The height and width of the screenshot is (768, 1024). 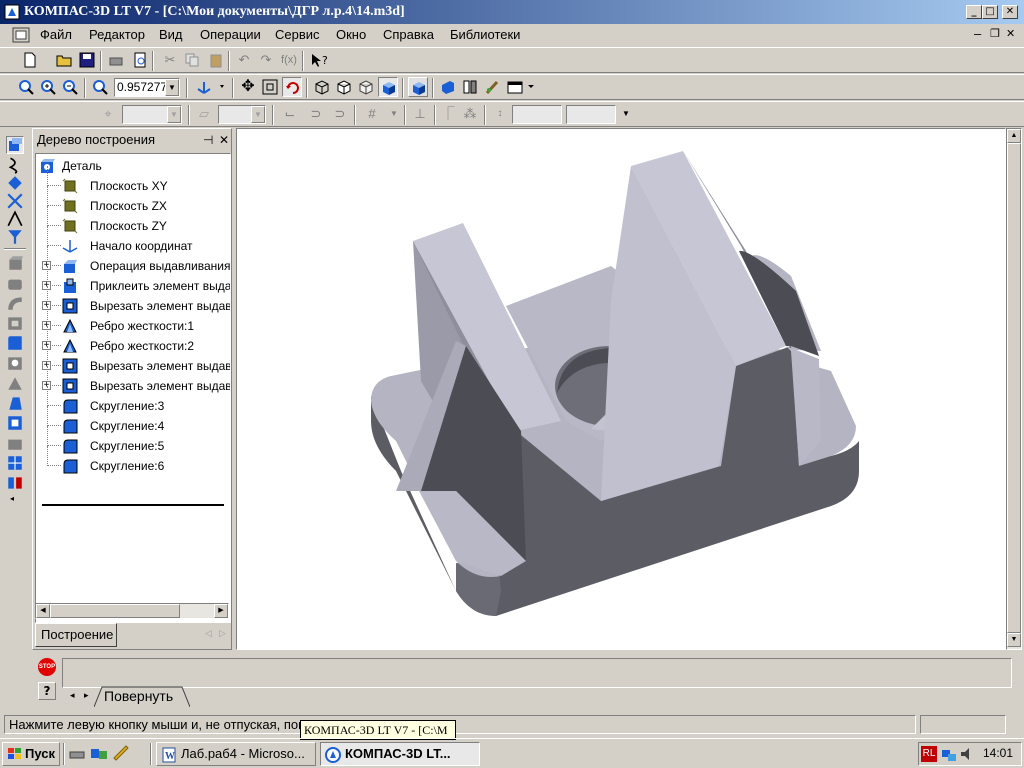 What do you see at coordinates (15, 383) in the screenshot?
I see `rib-operation-icon` at bounding box center [15, 383].